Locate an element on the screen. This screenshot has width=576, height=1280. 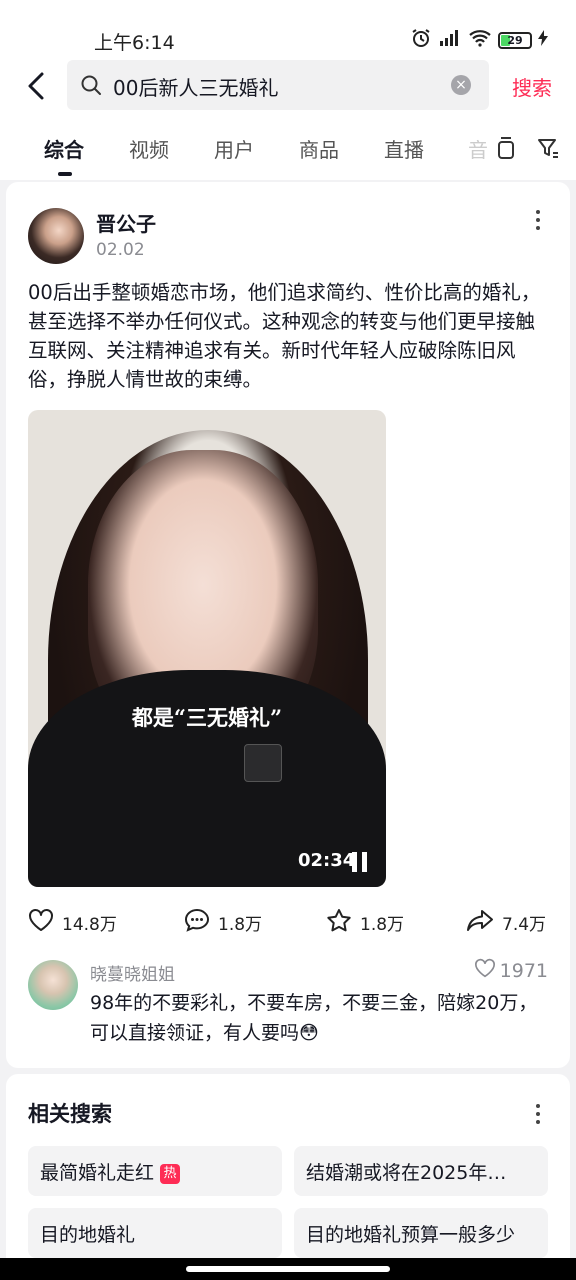
battery-icon: 29 is located at coordinates (515, 40).